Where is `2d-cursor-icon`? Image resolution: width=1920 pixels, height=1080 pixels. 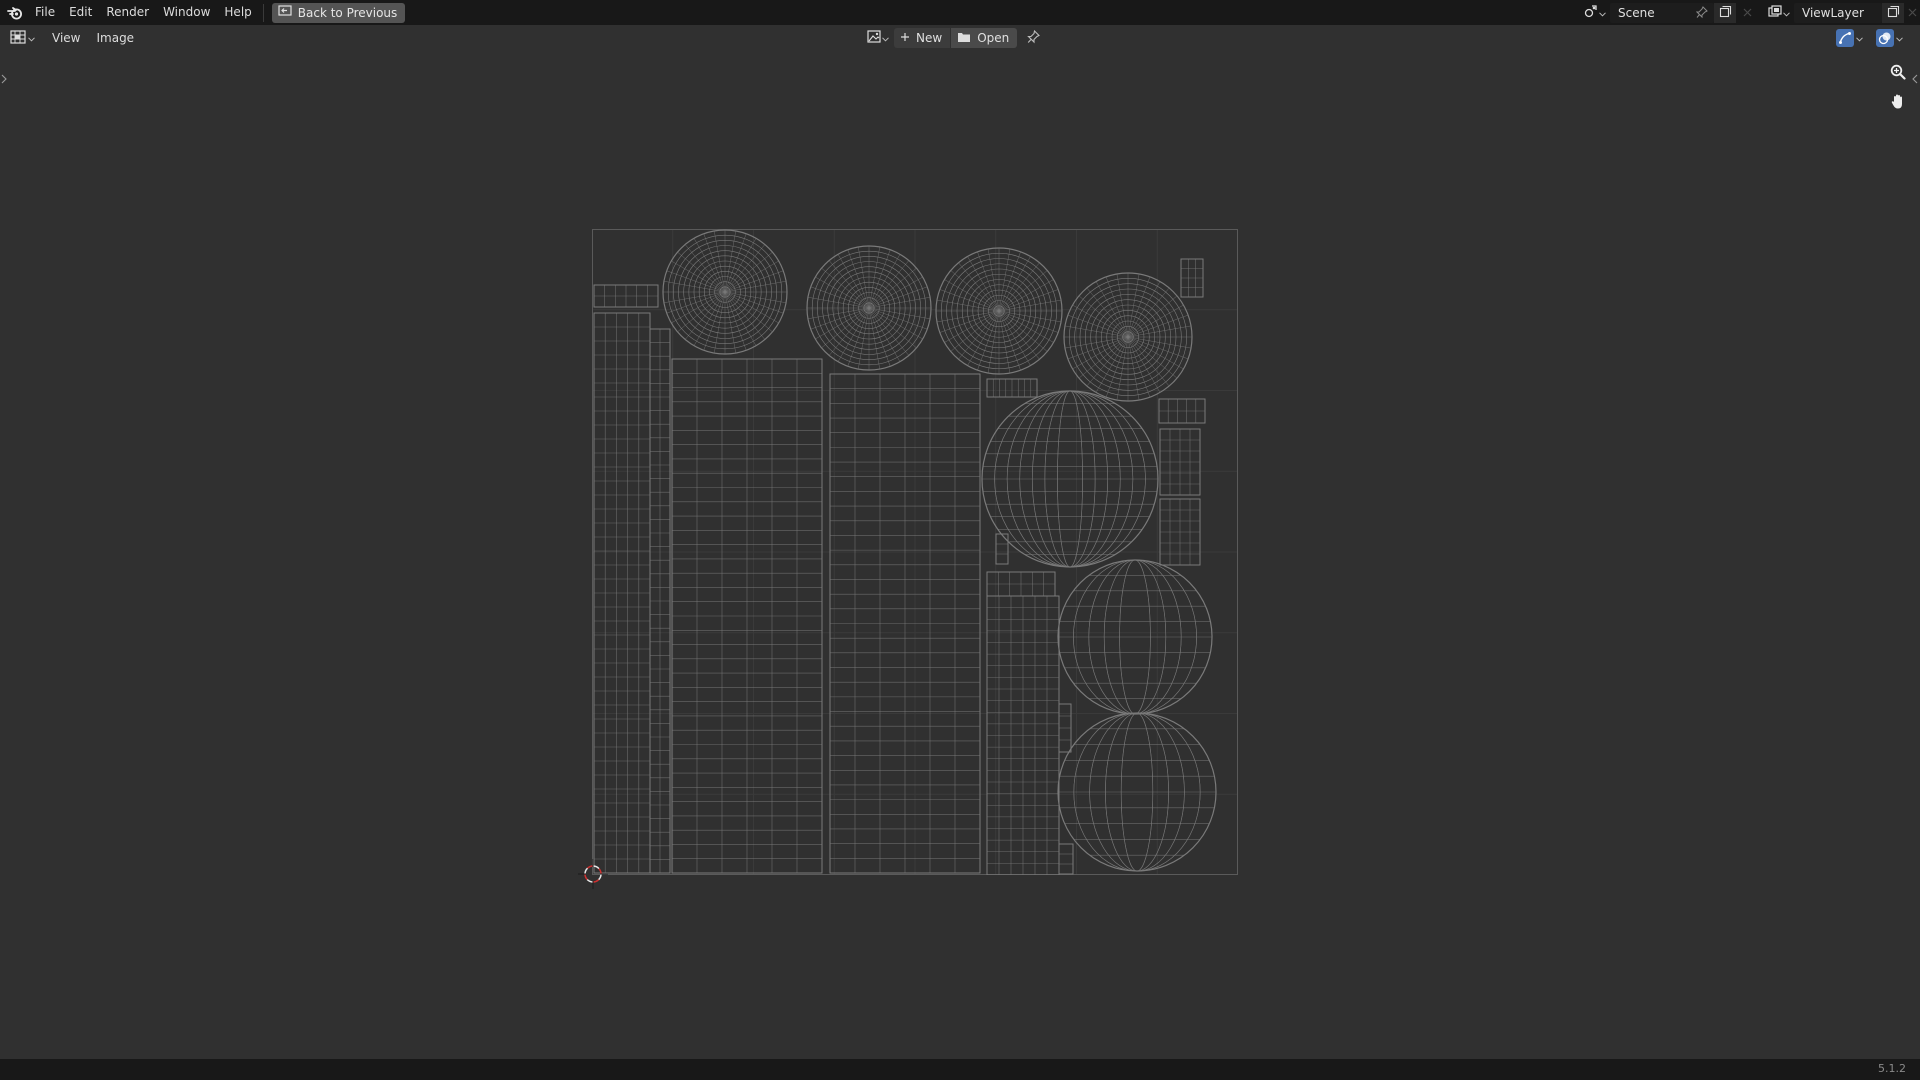
2d-cursor-icon is located at coordinates (593, 874).